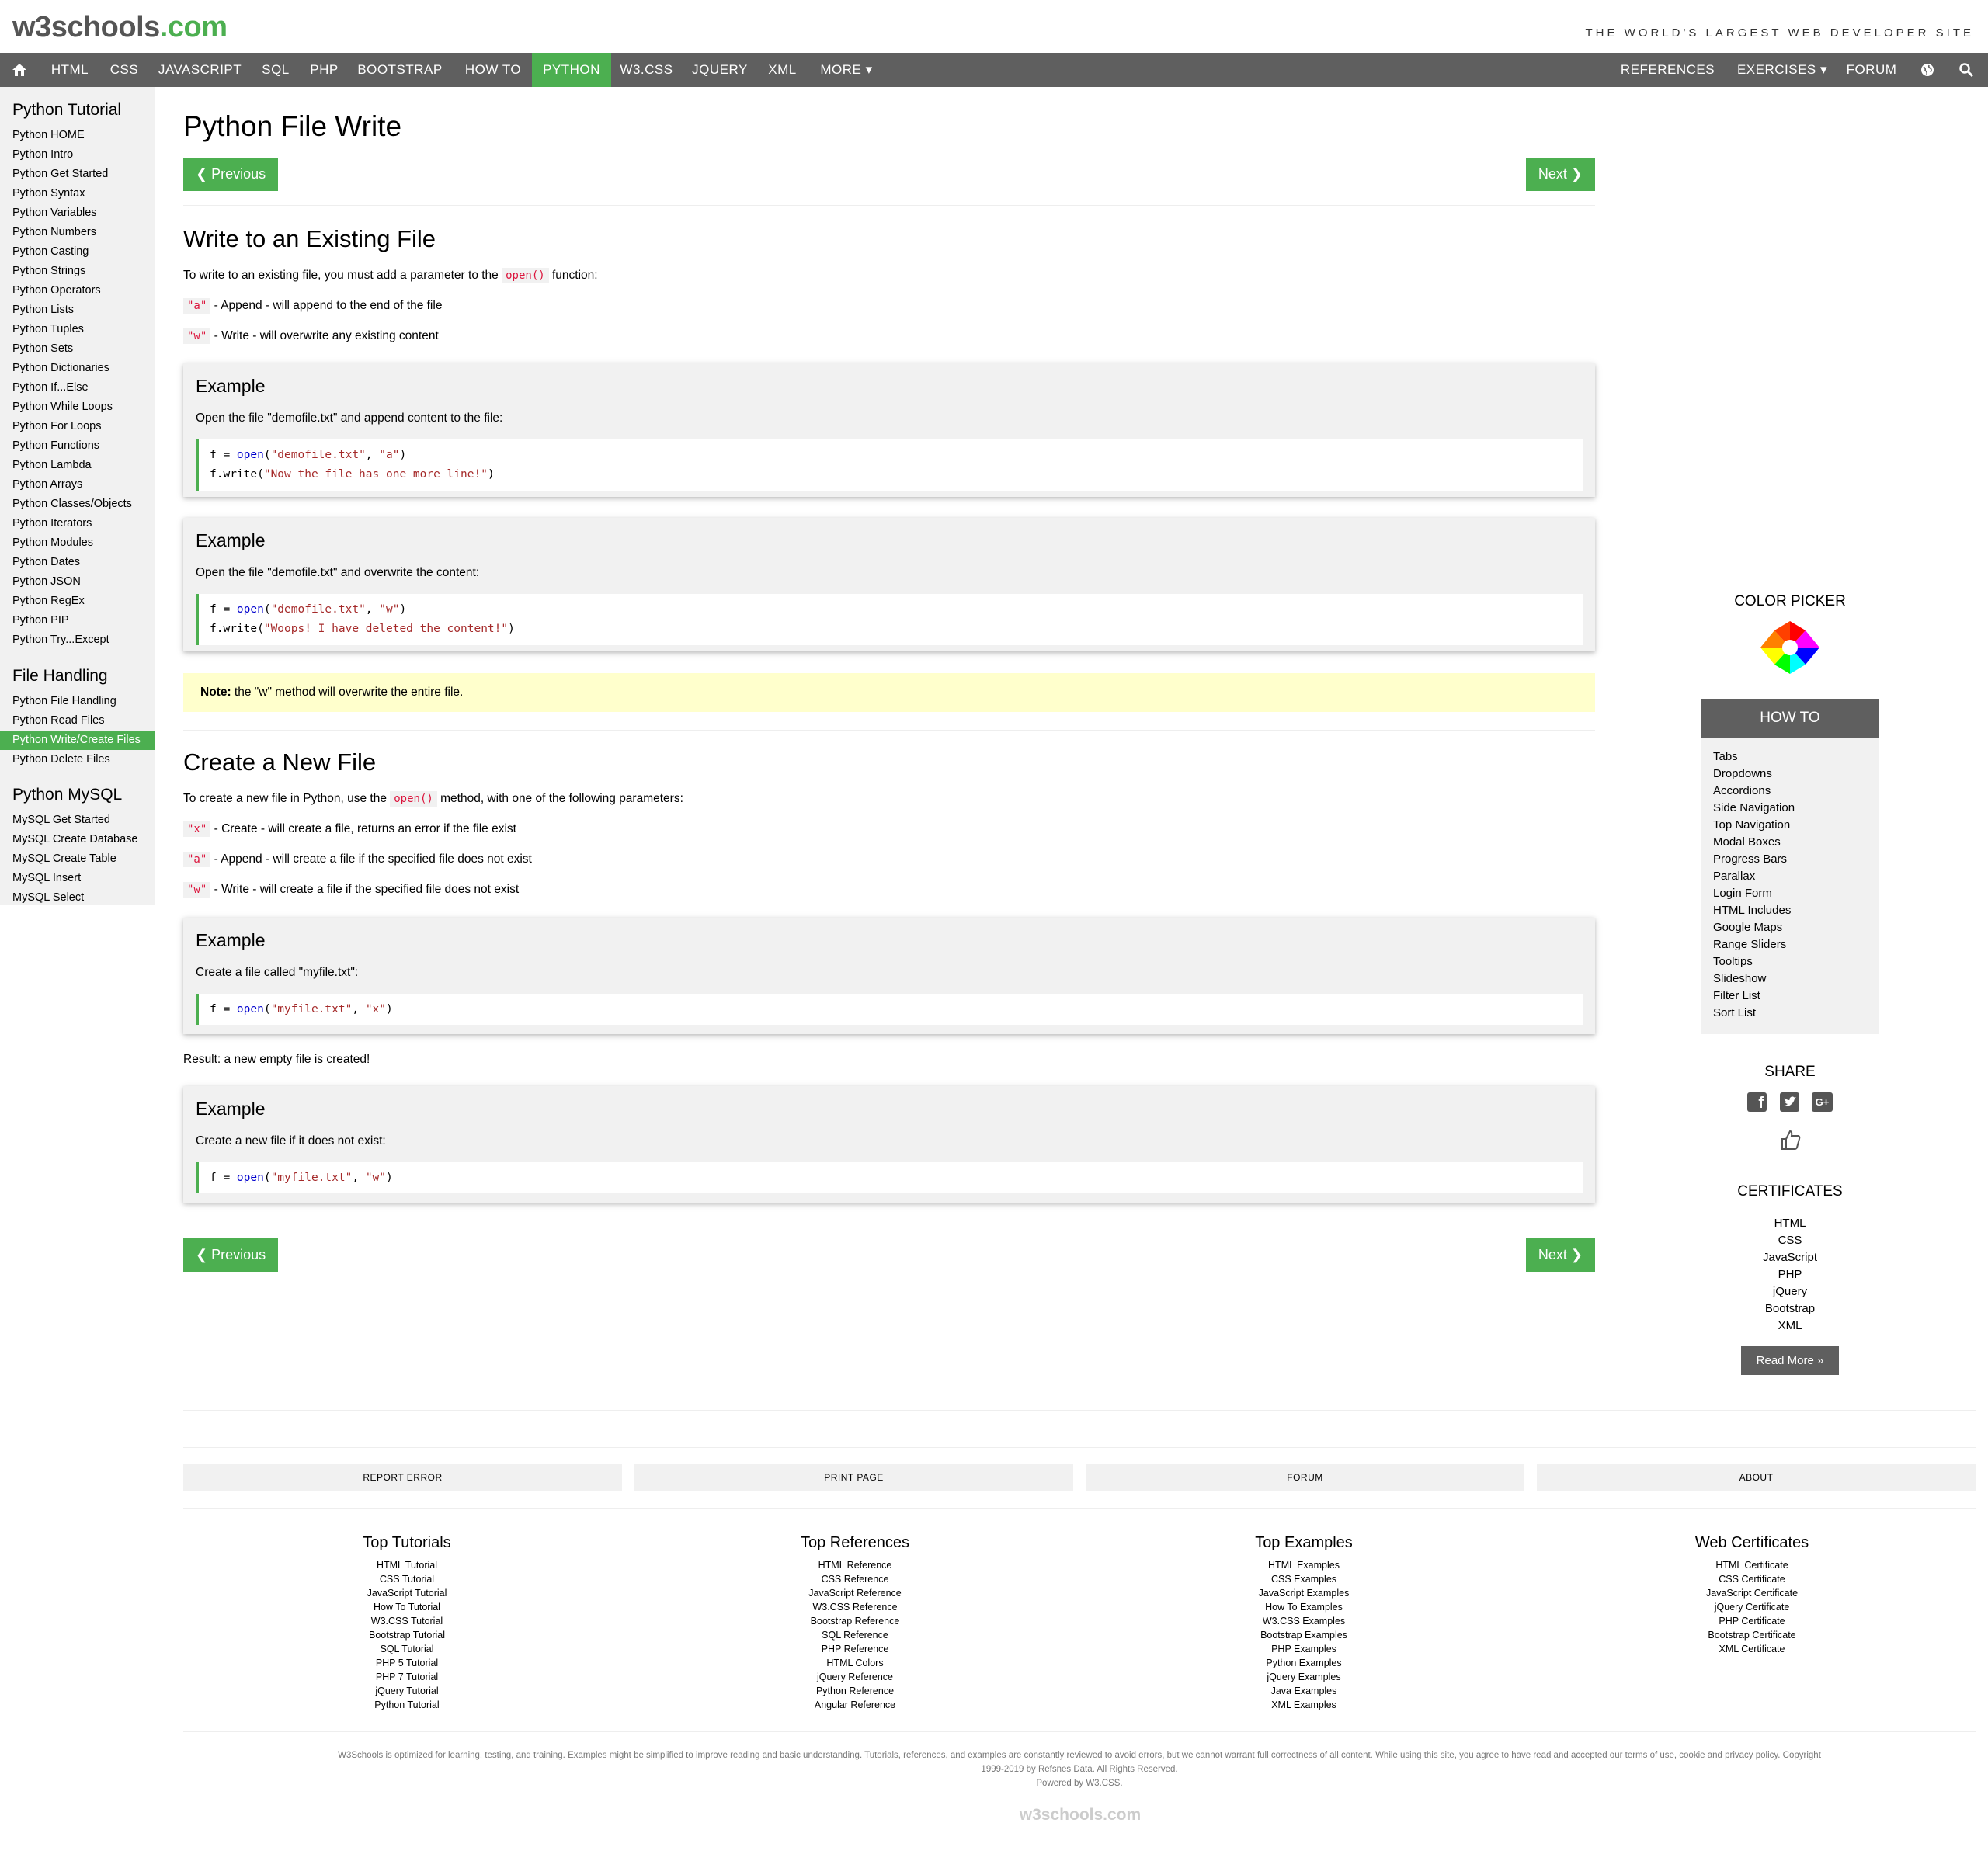 Image resolution: width=1988 pixels, height=1861 pixels. I want to click on sidebar-item: Python Numbers, so click(77, 232).